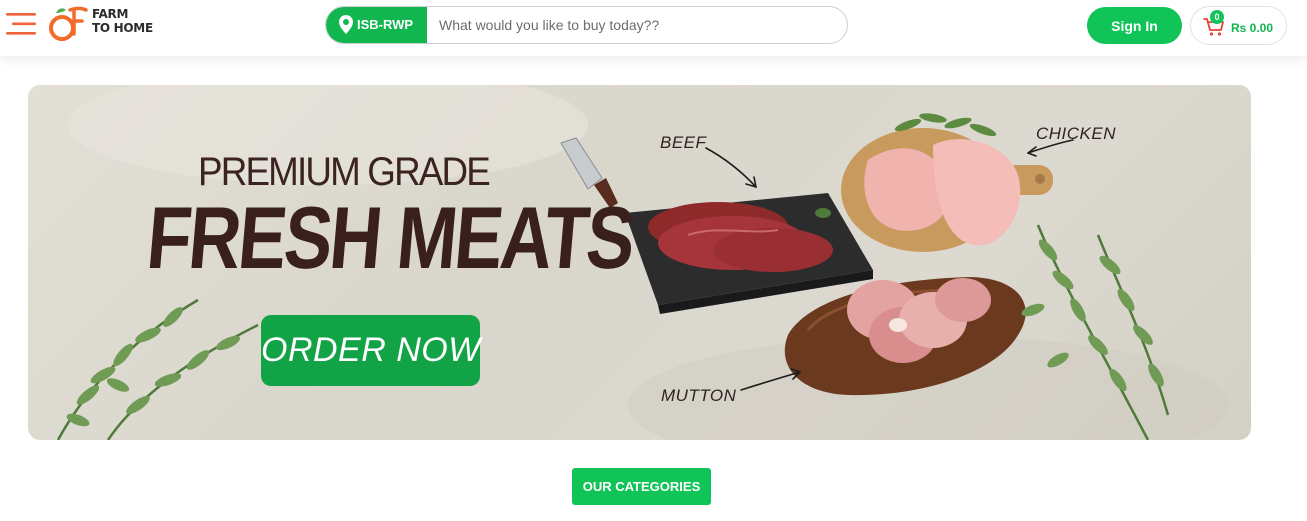  I want to click on logo-icon, so click(68, 23).